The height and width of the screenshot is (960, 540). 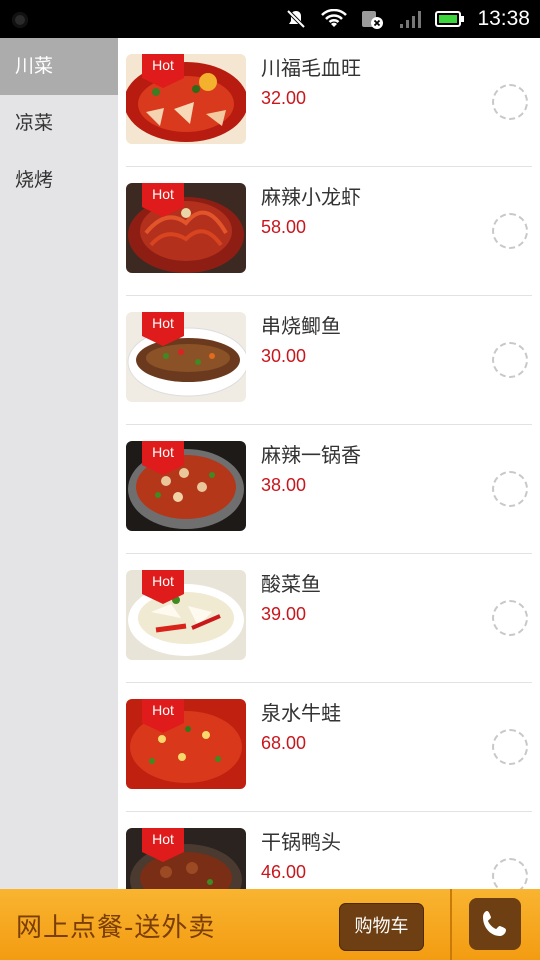 What do you see at coordinates (270, 19) in the screenshot?
I see `status-bar: 13:38` at bounding box center [270, 19].